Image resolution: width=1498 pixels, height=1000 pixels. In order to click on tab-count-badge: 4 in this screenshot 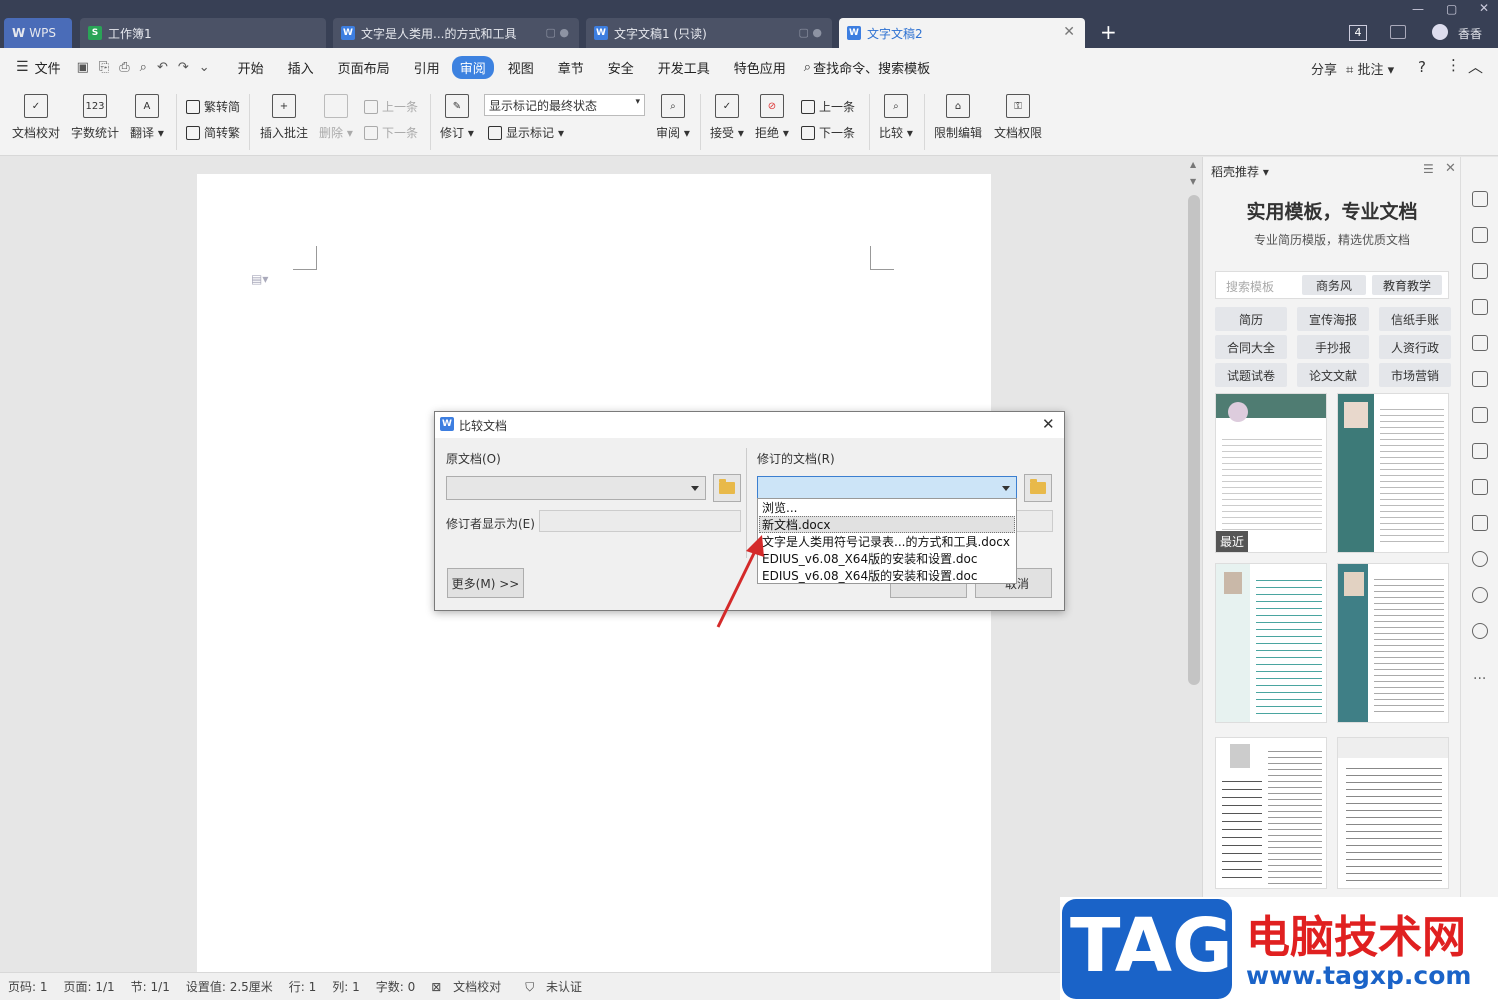, I will do `click(1358, 33)`.